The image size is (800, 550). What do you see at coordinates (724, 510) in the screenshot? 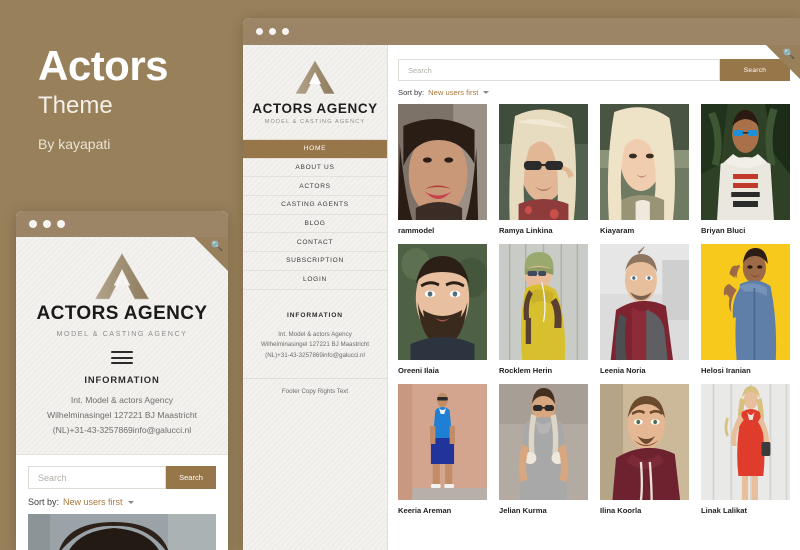
I see `actor-name: Linak Lalikat` at bounding box center [724, 510].